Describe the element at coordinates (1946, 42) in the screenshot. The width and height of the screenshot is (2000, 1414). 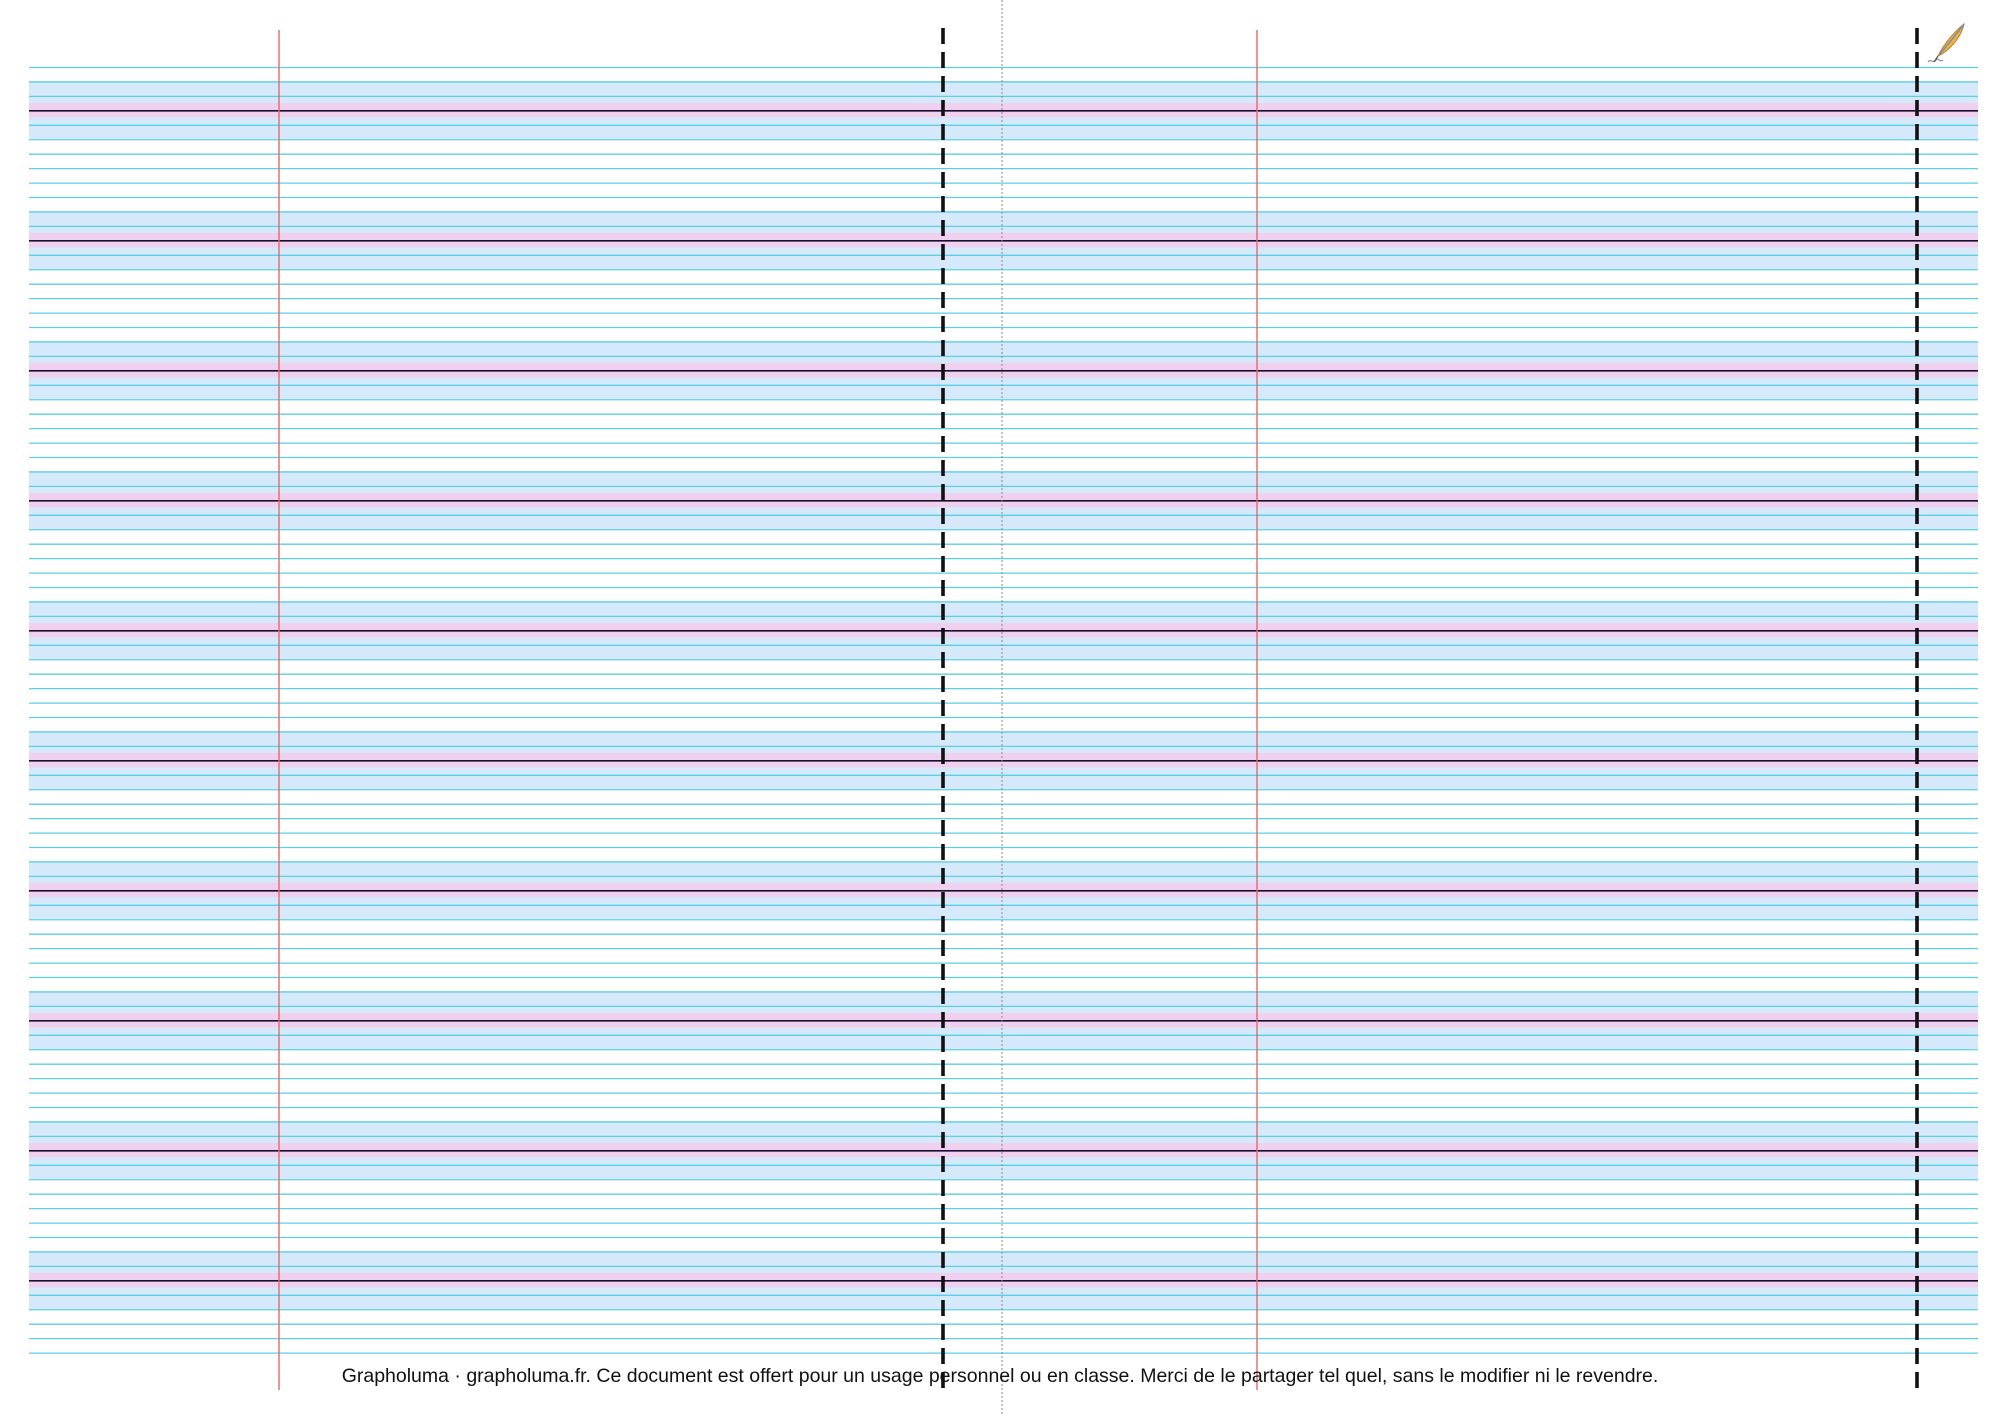
I see `quill-pen-icon` at that location.